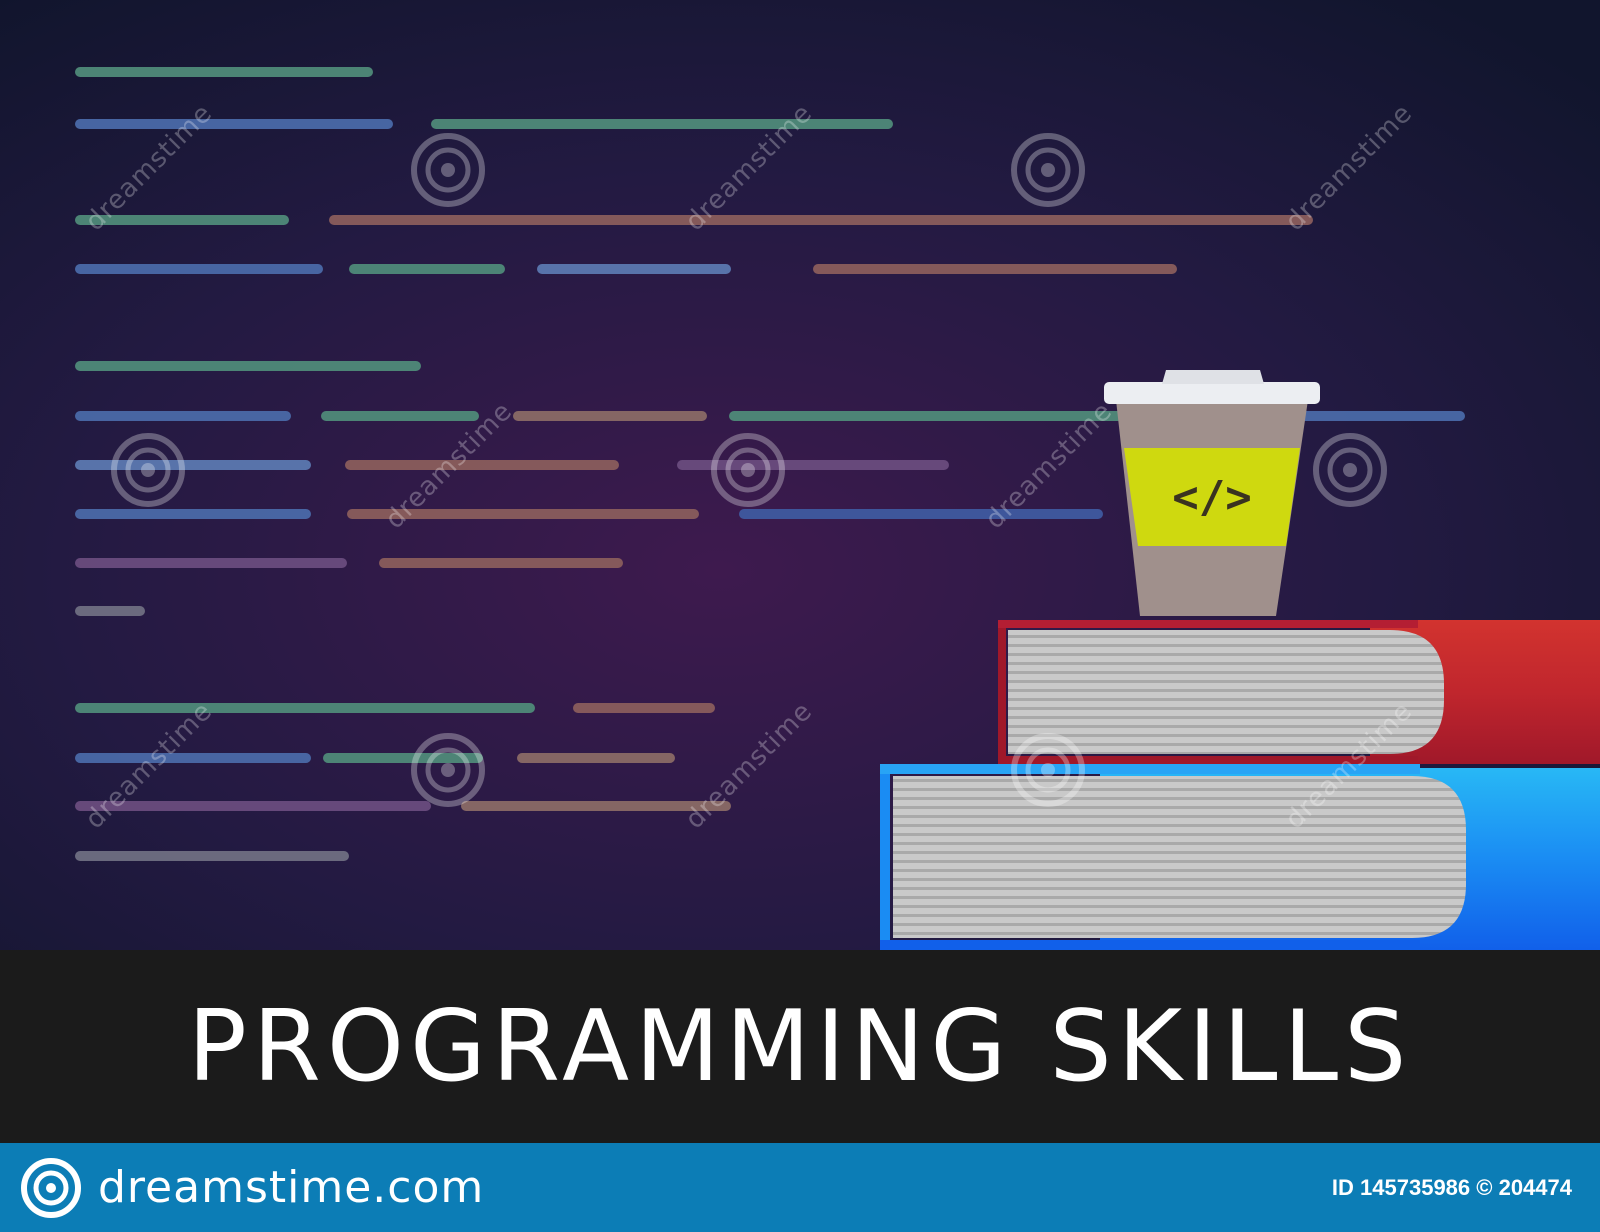 The width and height of the screenshot is (1600, 1232). Describe the element at coordinates (1211, 497) in the screenshot. I see `code-symbol: </>` at that location.